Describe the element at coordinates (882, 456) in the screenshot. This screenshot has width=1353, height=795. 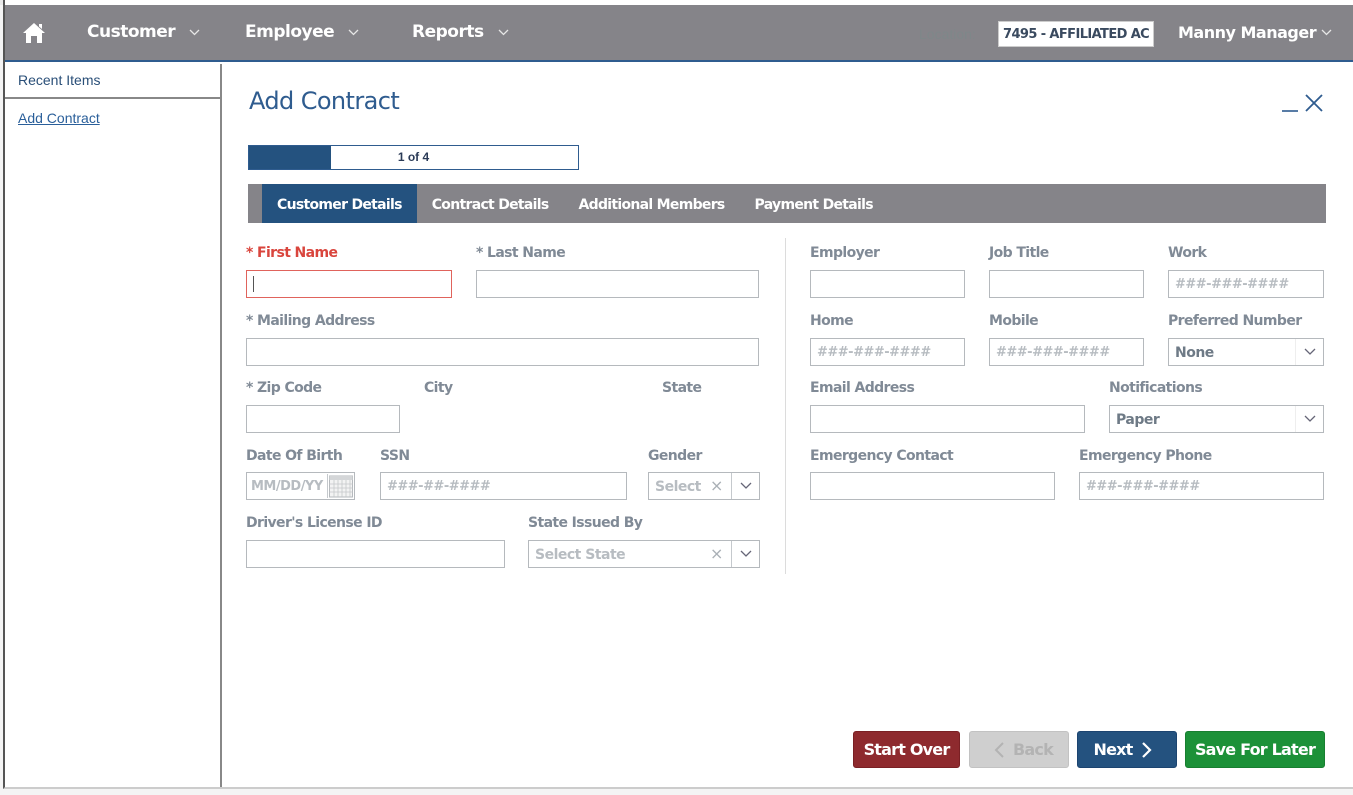
I see `emergency-contact-label: Emergency Contact` at that location.